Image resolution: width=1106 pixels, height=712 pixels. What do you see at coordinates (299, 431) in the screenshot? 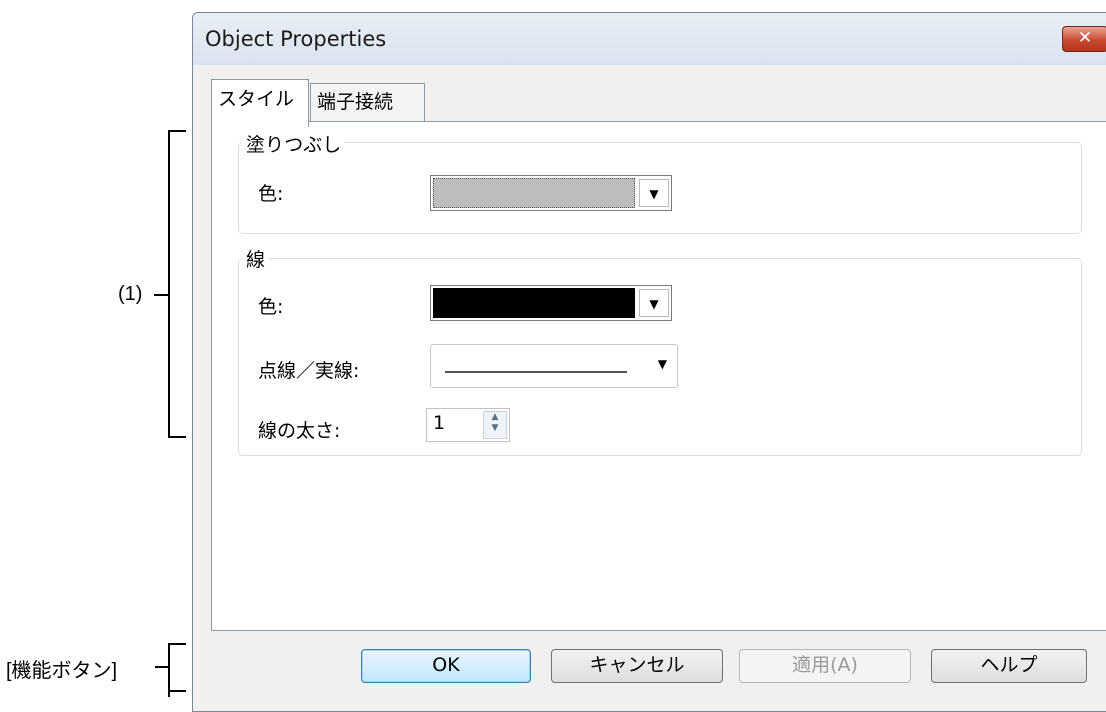
I see `line-width-label: 線の太さ:` at bounding box center [299, 431].